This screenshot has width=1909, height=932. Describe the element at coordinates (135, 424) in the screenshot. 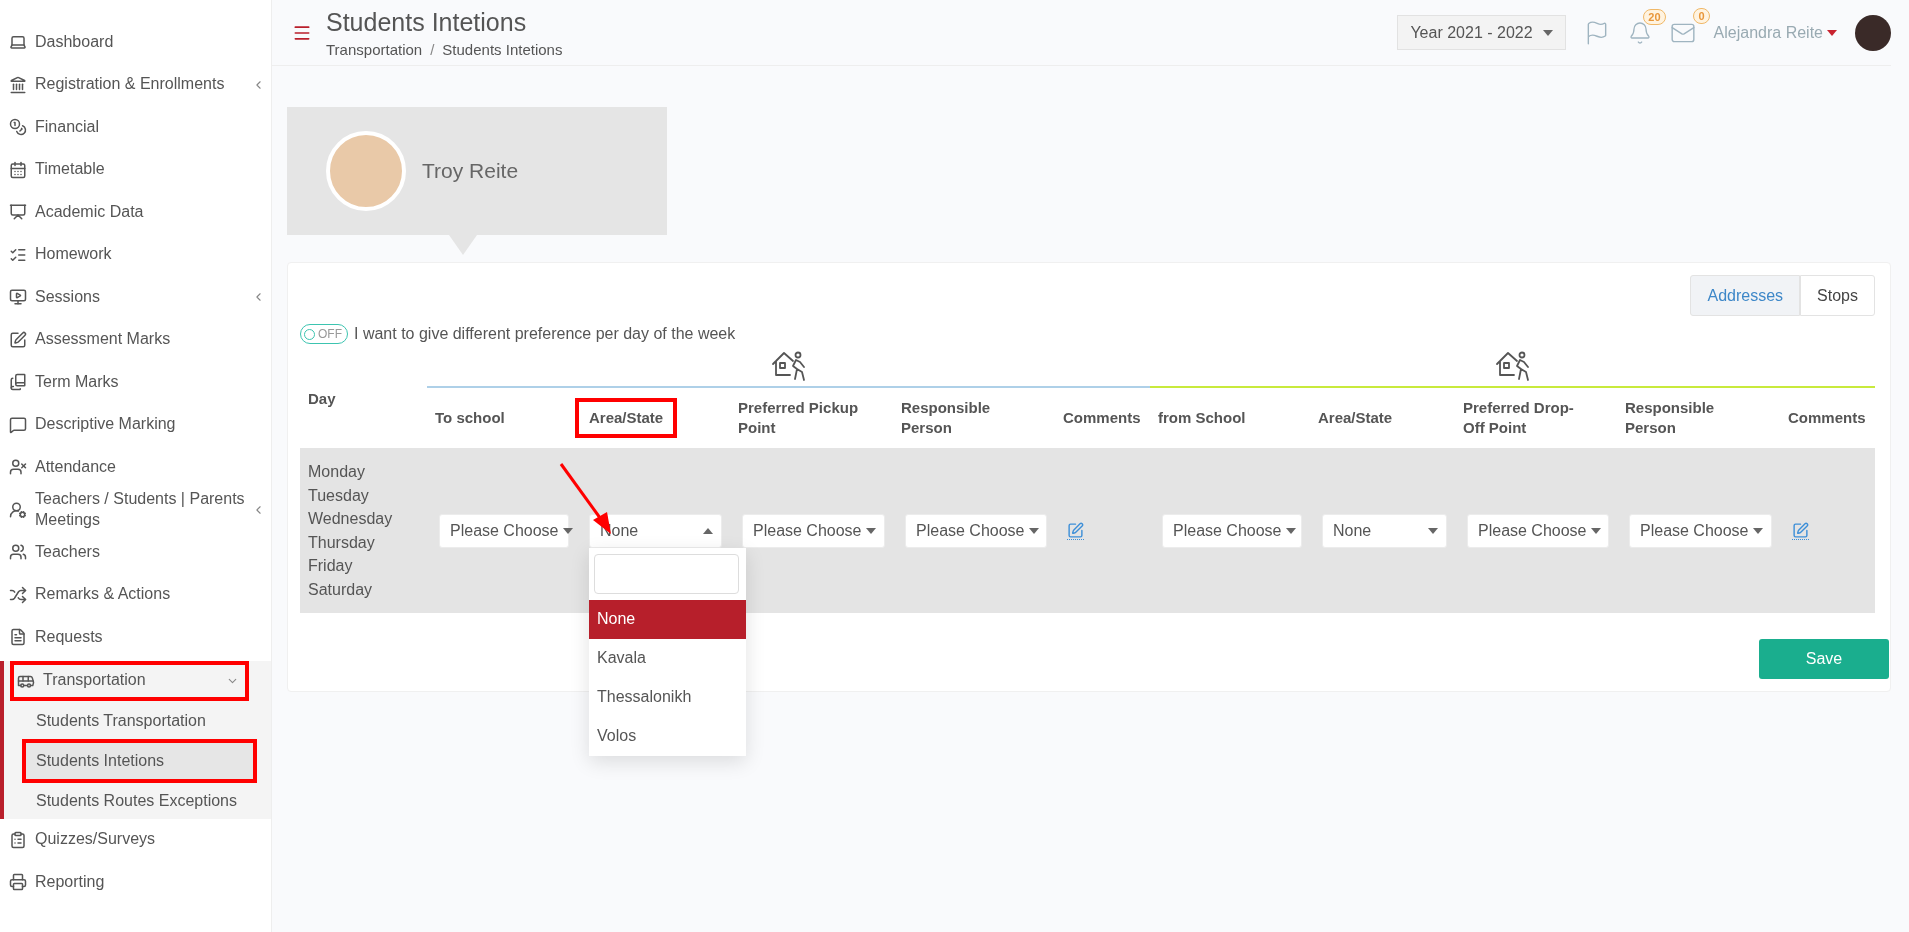

I see `sidebar-item: Descriptive Marking` at that location.